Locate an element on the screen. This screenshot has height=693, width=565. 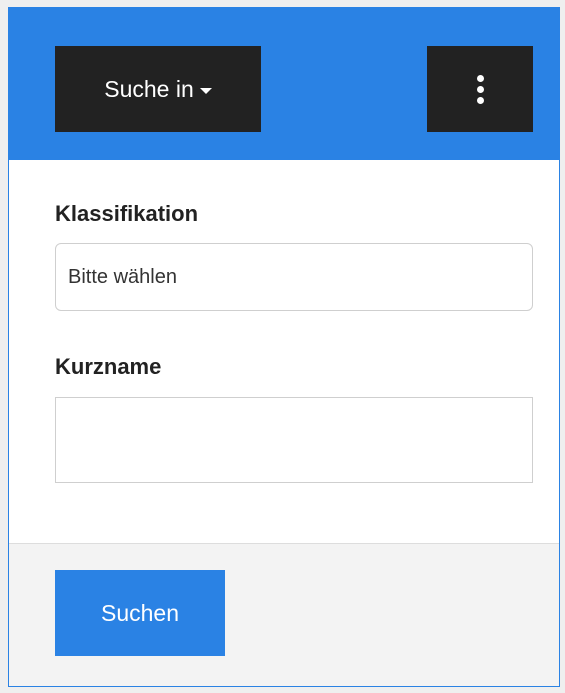
classification-select: Bitte wählen is located at coordinates (294, 277).